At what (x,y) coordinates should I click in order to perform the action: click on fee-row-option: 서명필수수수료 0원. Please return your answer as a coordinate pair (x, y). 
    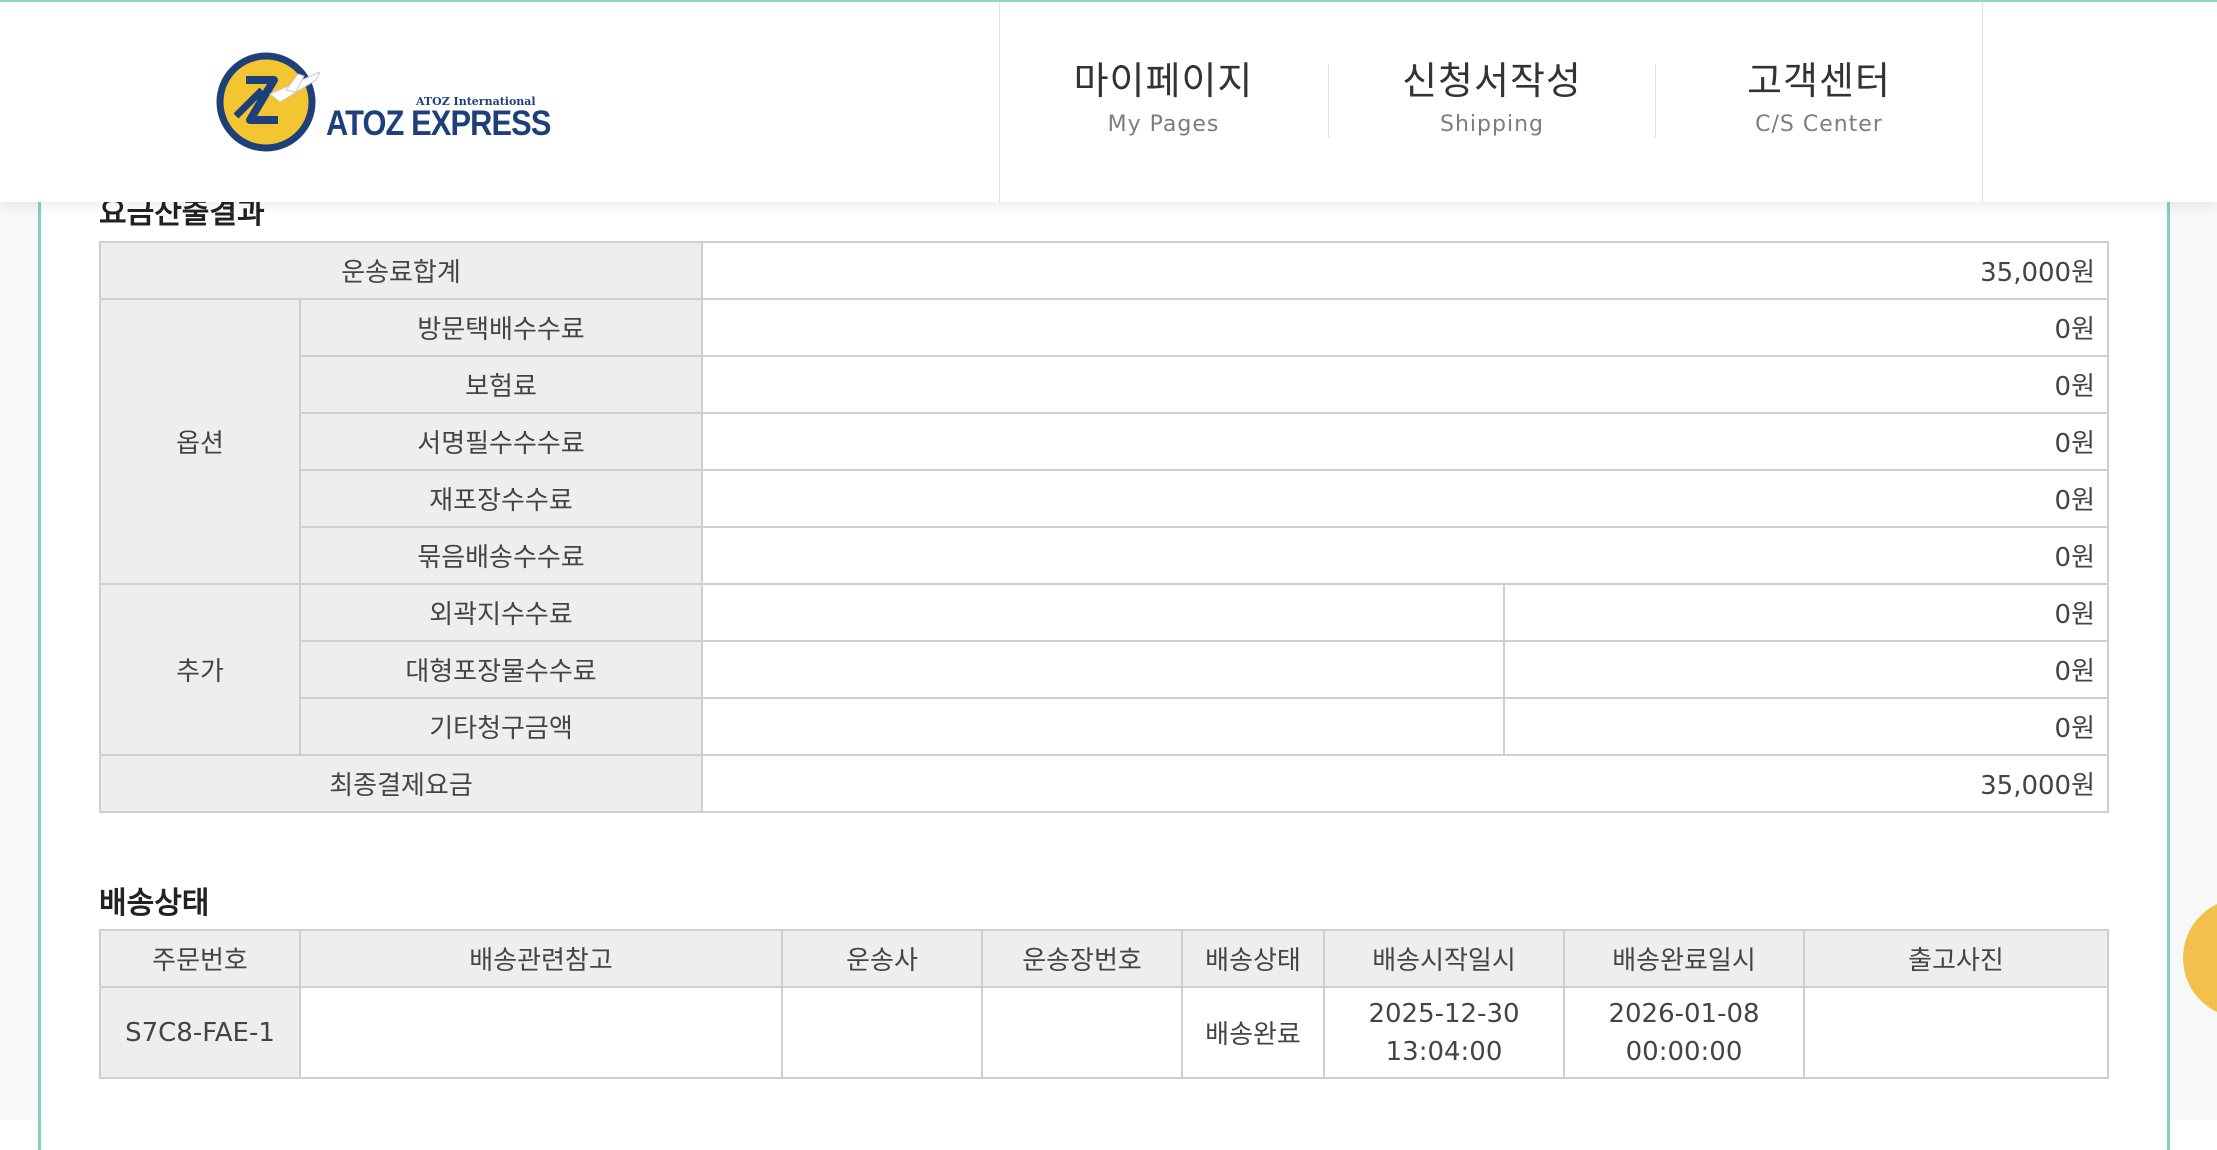
    Looking at the image, I should click on (1105, 441).